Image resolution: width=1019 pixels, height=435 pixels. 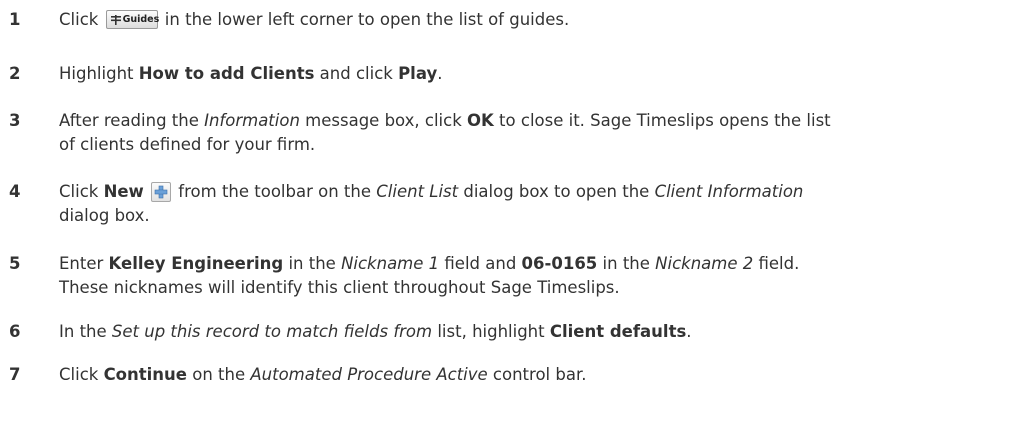 What do you see at coordinates (369, 374) in the screenshot?
I see `step-text-italic: Automated Procedure Active` at bounding box center [369, 374].